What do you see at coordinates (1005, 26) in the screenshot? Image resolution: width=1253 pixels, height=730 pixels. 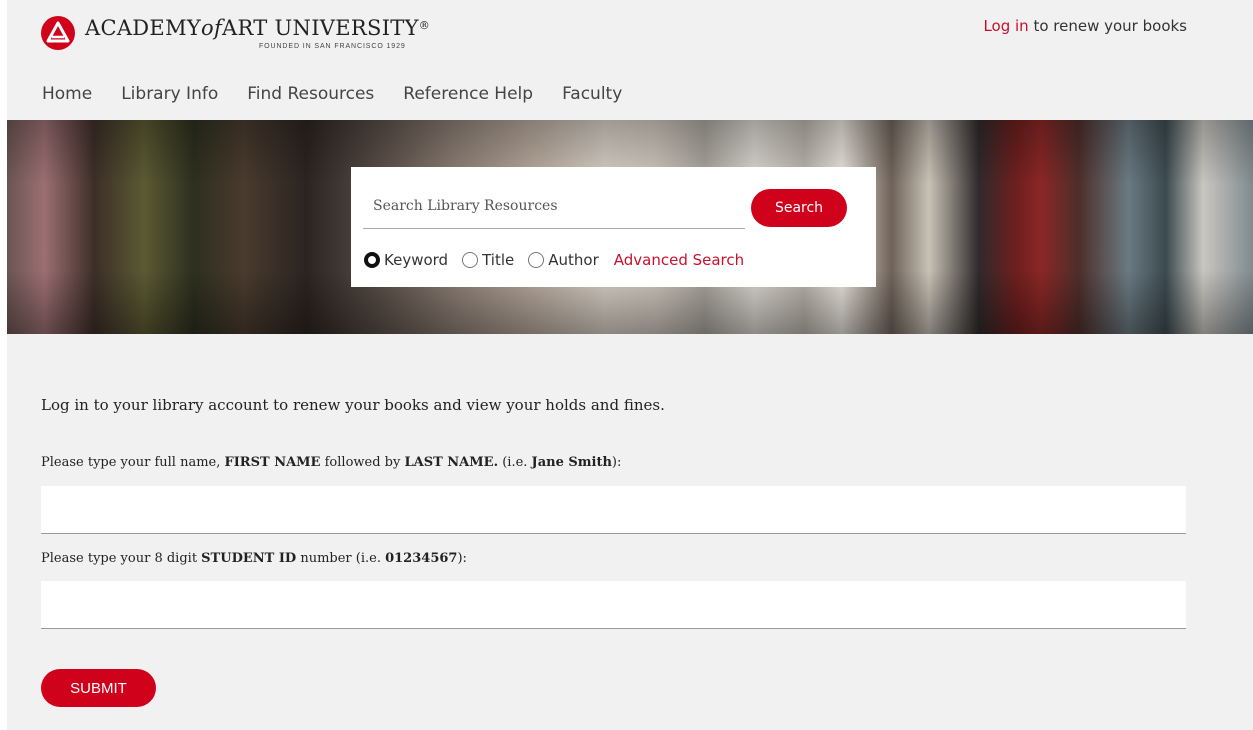 I see `login-link: Log in` at bounding box center [1005, 26].